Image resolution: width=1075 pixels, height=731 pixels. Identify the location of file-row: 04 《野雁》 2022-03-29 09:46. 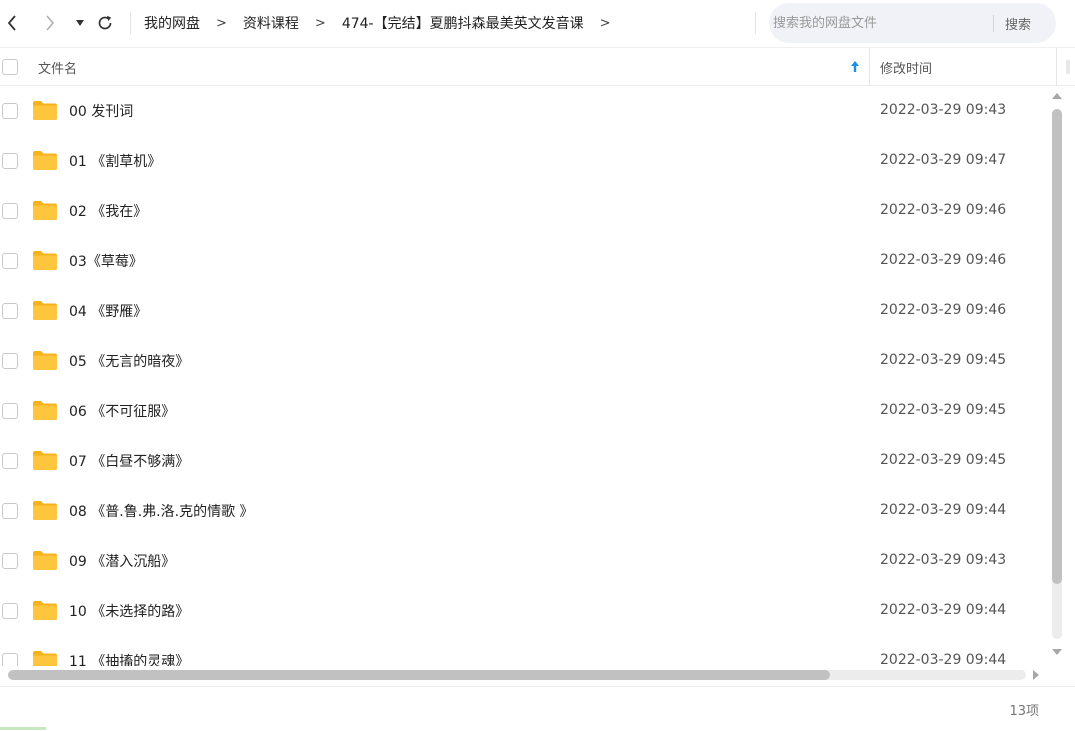
(524, 311).